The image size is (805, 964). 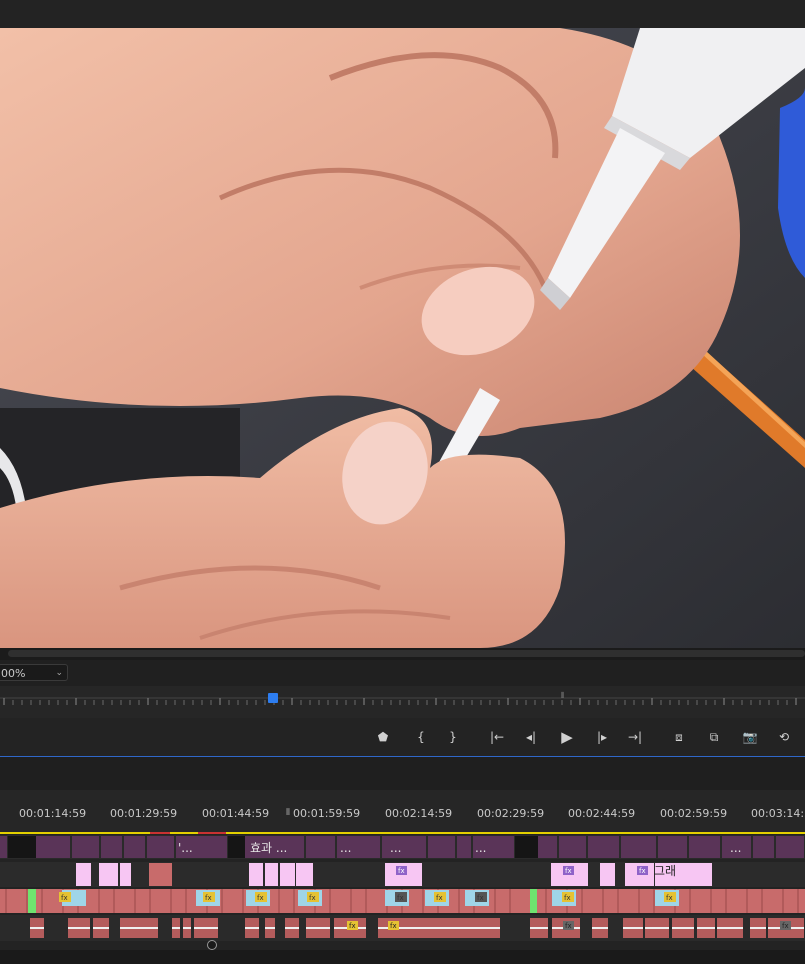 I want to click on zoom-level-select: 00% ⌄, so click(x=34, y=672).